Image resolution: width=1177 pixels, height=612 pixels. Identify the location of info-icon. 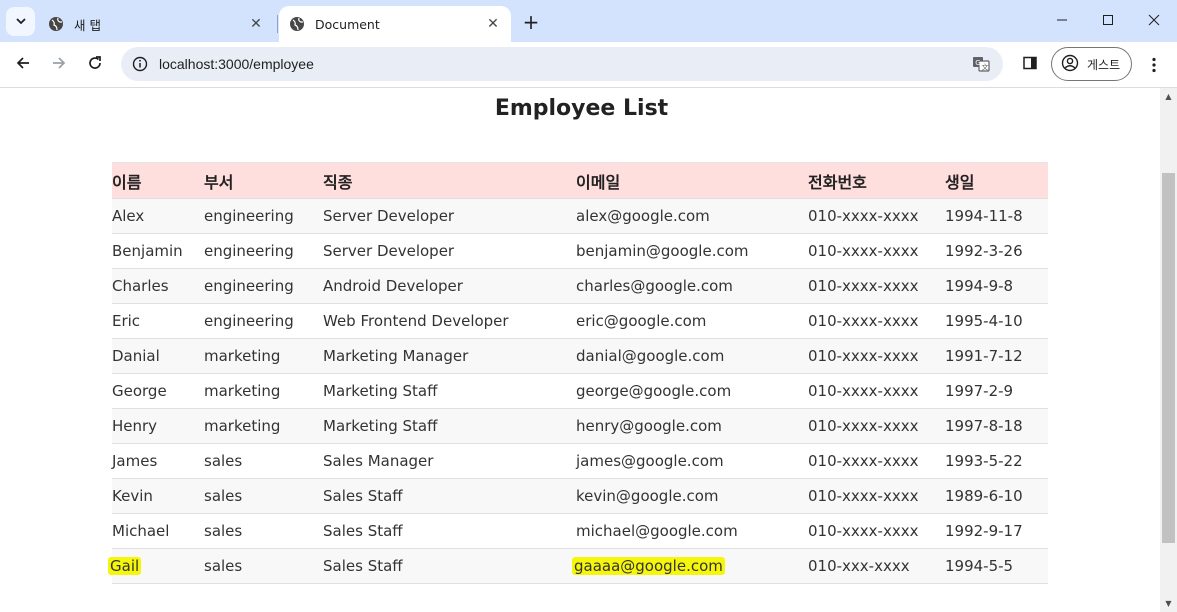
(140, 64).